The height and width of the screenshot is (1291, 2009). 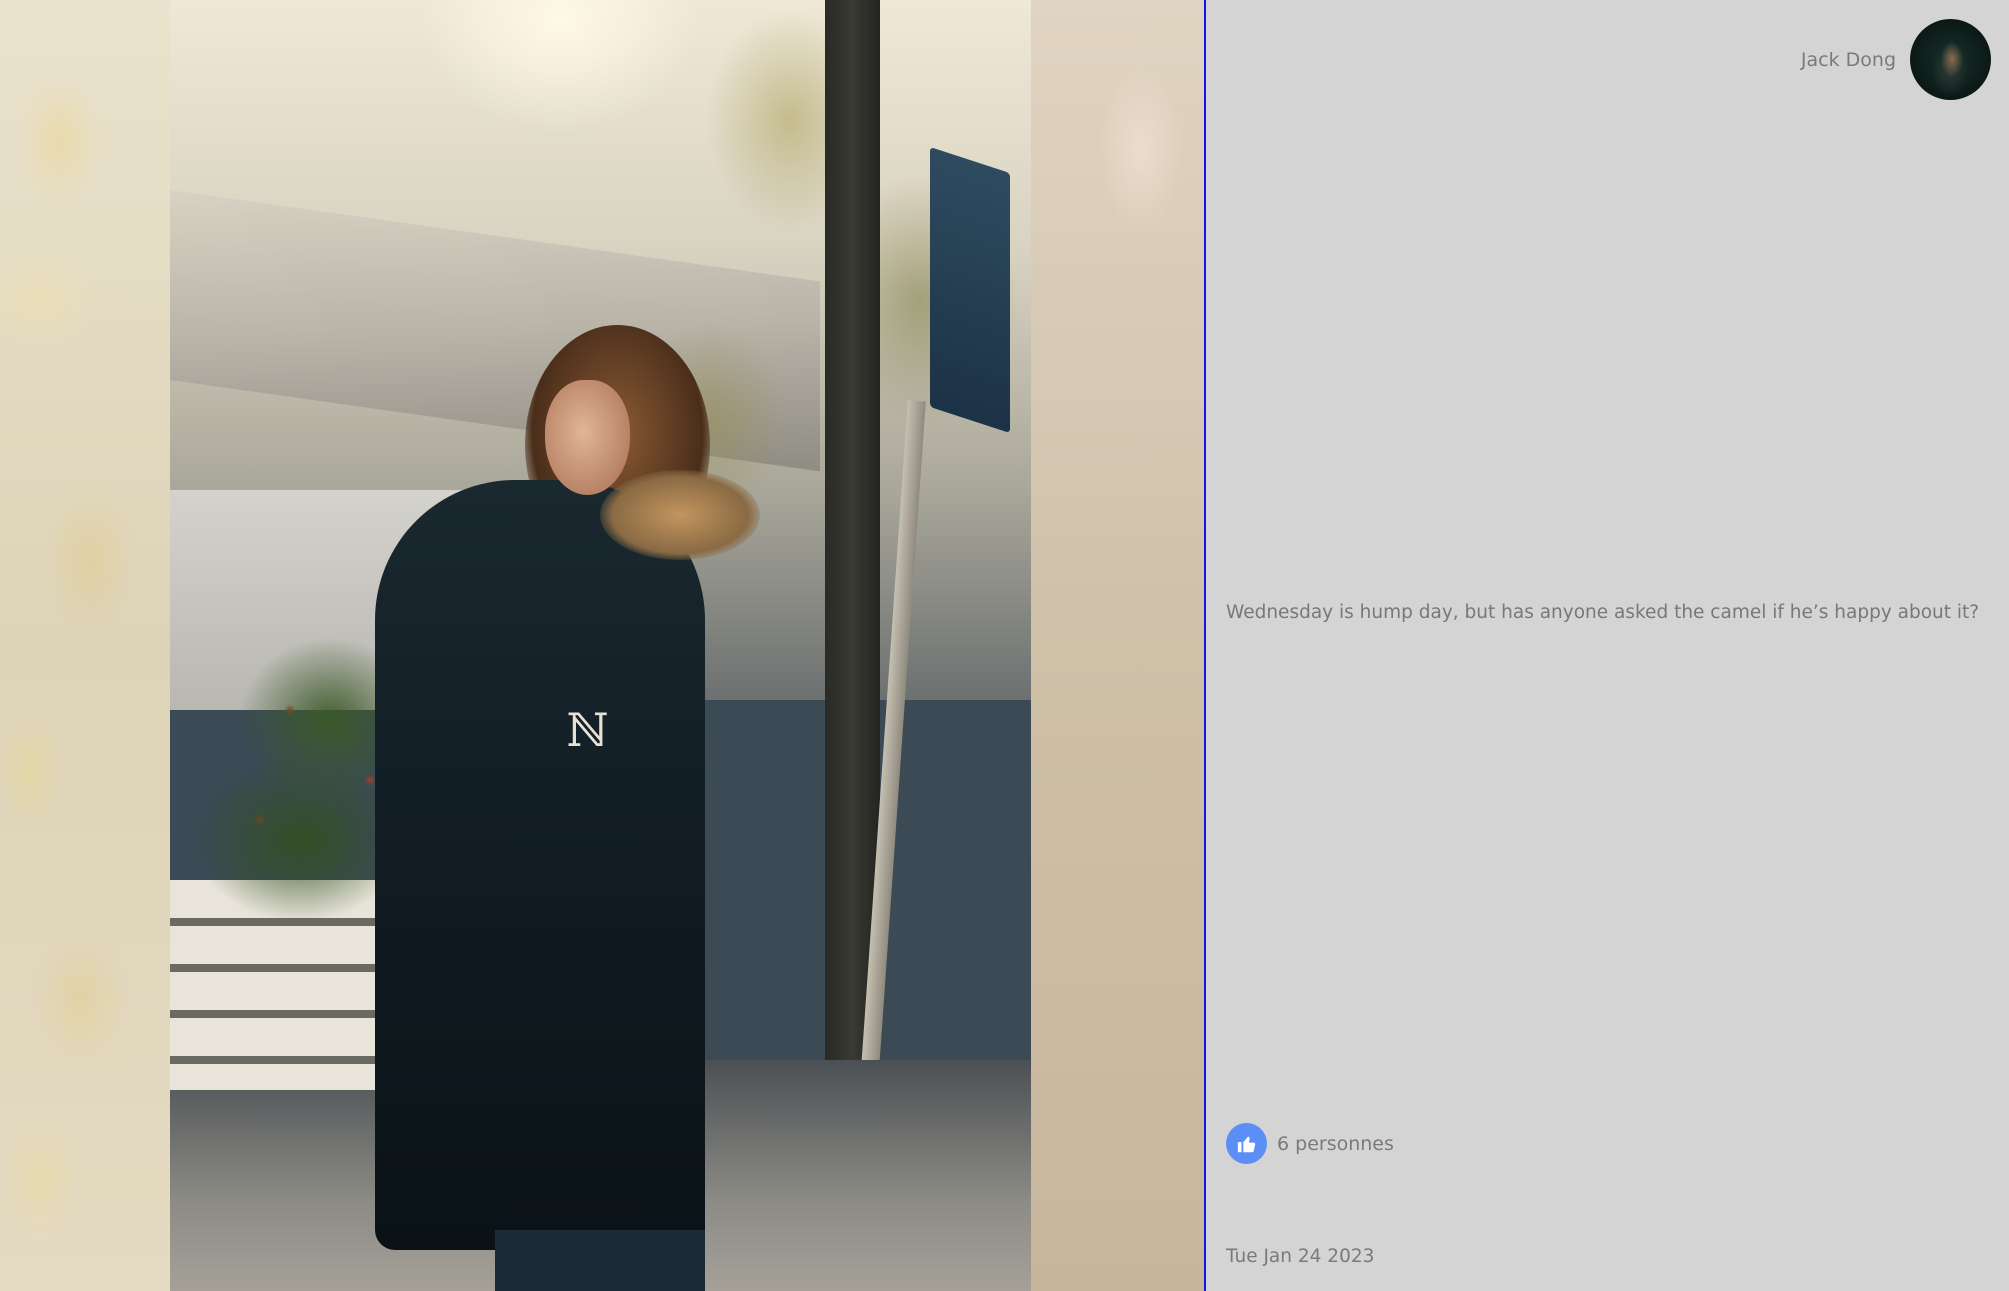 I want to click on avatar, so click(x=1950, y=59).